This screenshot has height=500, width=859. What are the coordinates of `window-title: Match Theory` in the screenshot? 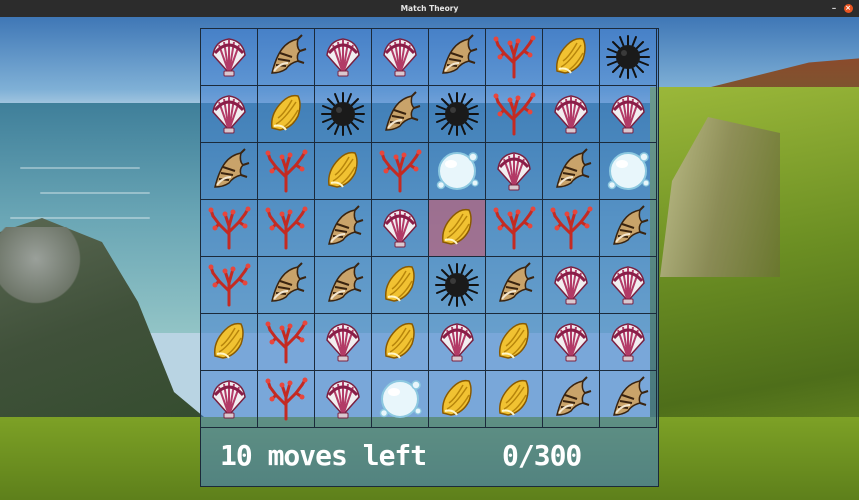 It's located at (429, 8).